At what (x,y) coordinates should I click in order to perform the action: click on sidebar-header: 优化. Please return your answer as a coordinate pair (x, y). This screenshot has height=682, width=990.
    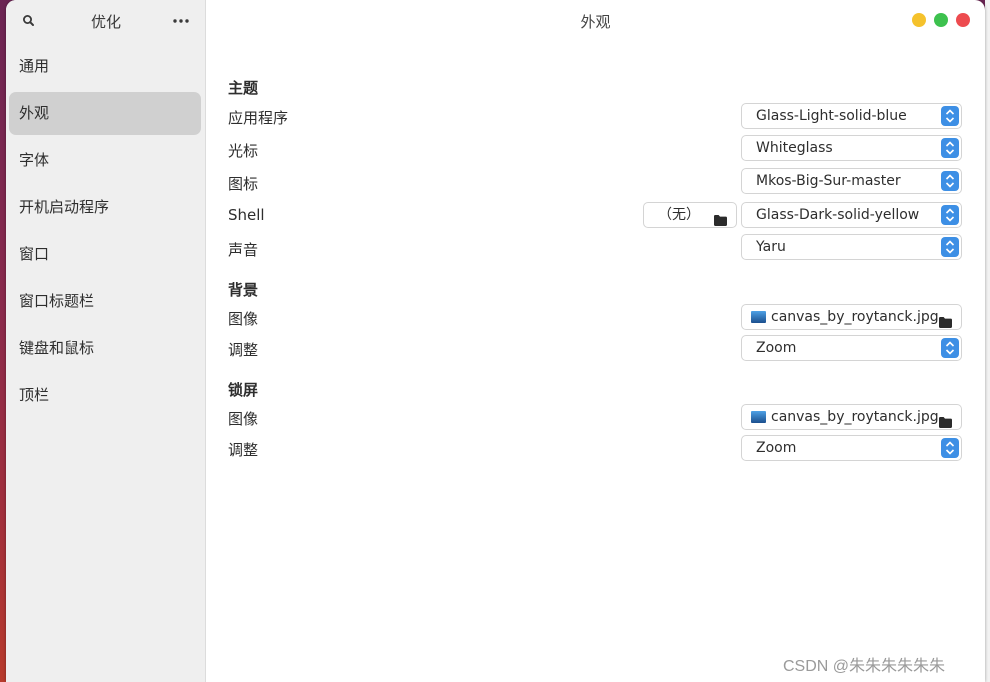
    Looking at the image, I should click on (106, 21).